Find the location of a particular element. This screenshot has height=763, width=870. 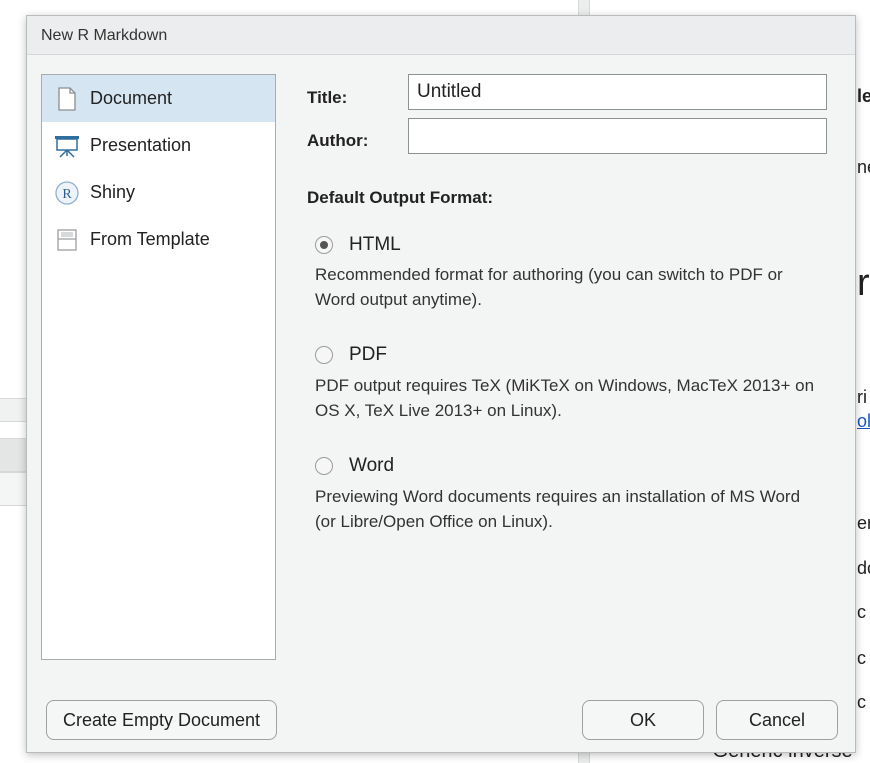

title-label: Title: is located at coordinates (327, 97).